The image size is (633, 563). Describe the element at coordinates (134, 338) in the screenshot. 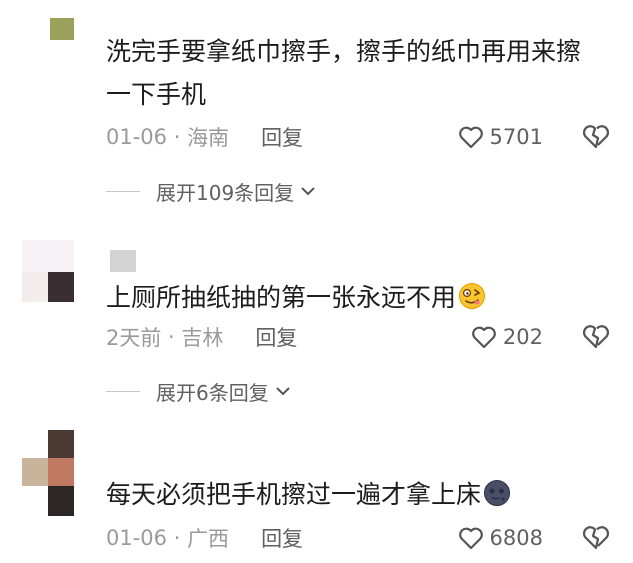

I see `comment-date: 2天前` at that location.